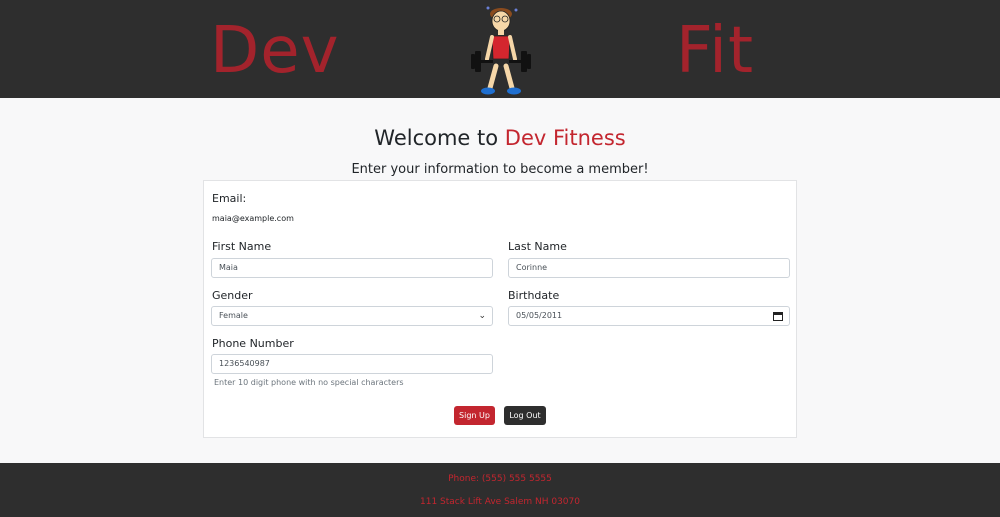 This screenshot has height=517, width=1000. I want to click on weightlifter-cartoon-icon, so click(501, 50).